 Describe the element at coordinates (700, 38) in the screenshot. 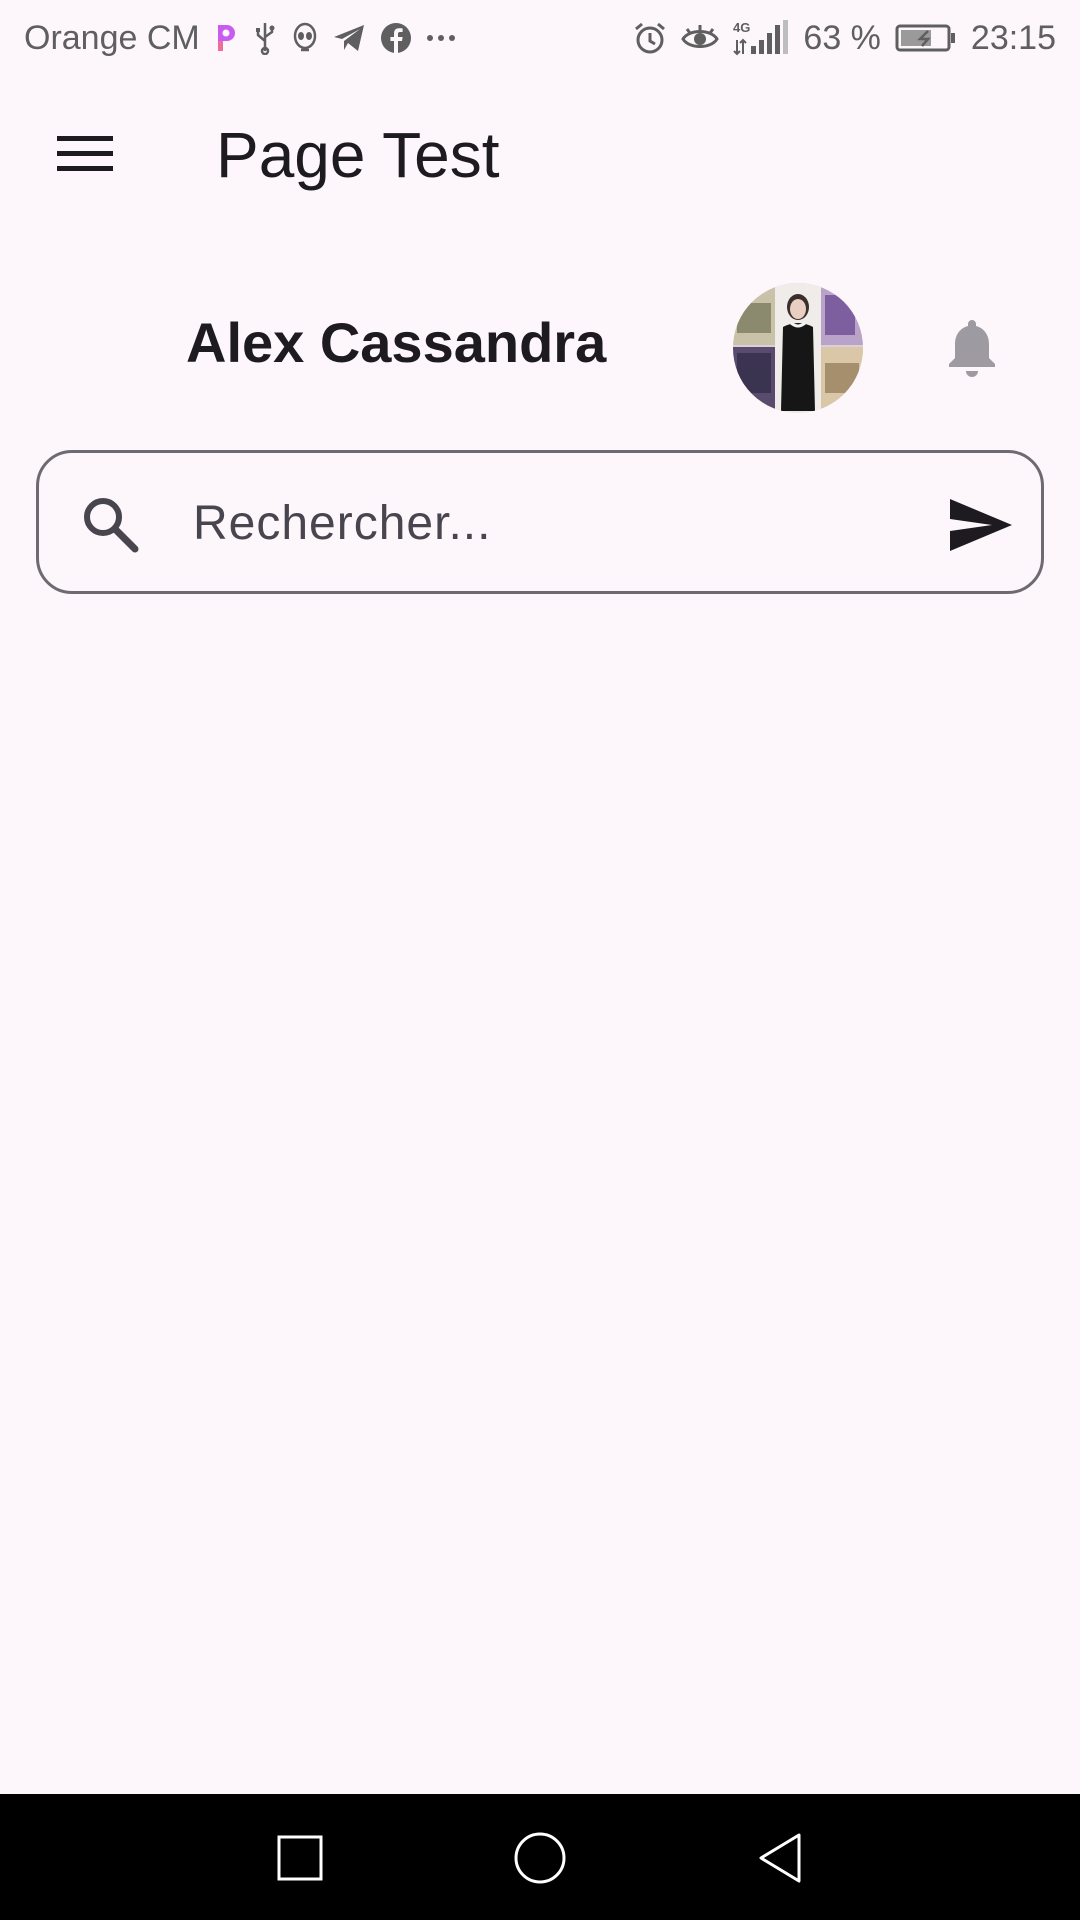

I see `eye-icon` at that location.